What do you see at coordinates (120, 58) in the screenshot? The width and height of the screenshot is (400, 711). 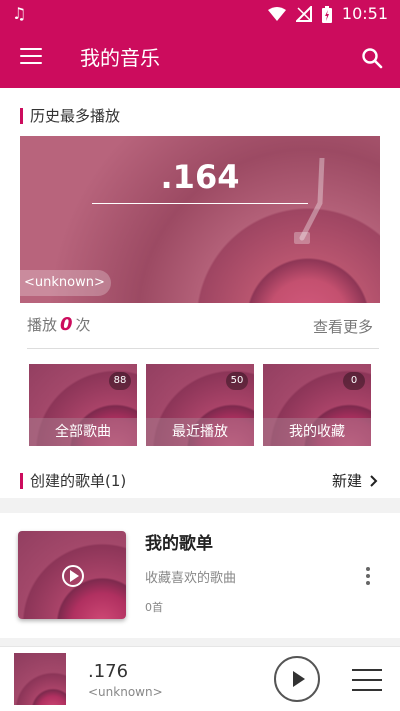 I see `page-title: 我的音乐` at bounding box center [120, 58].